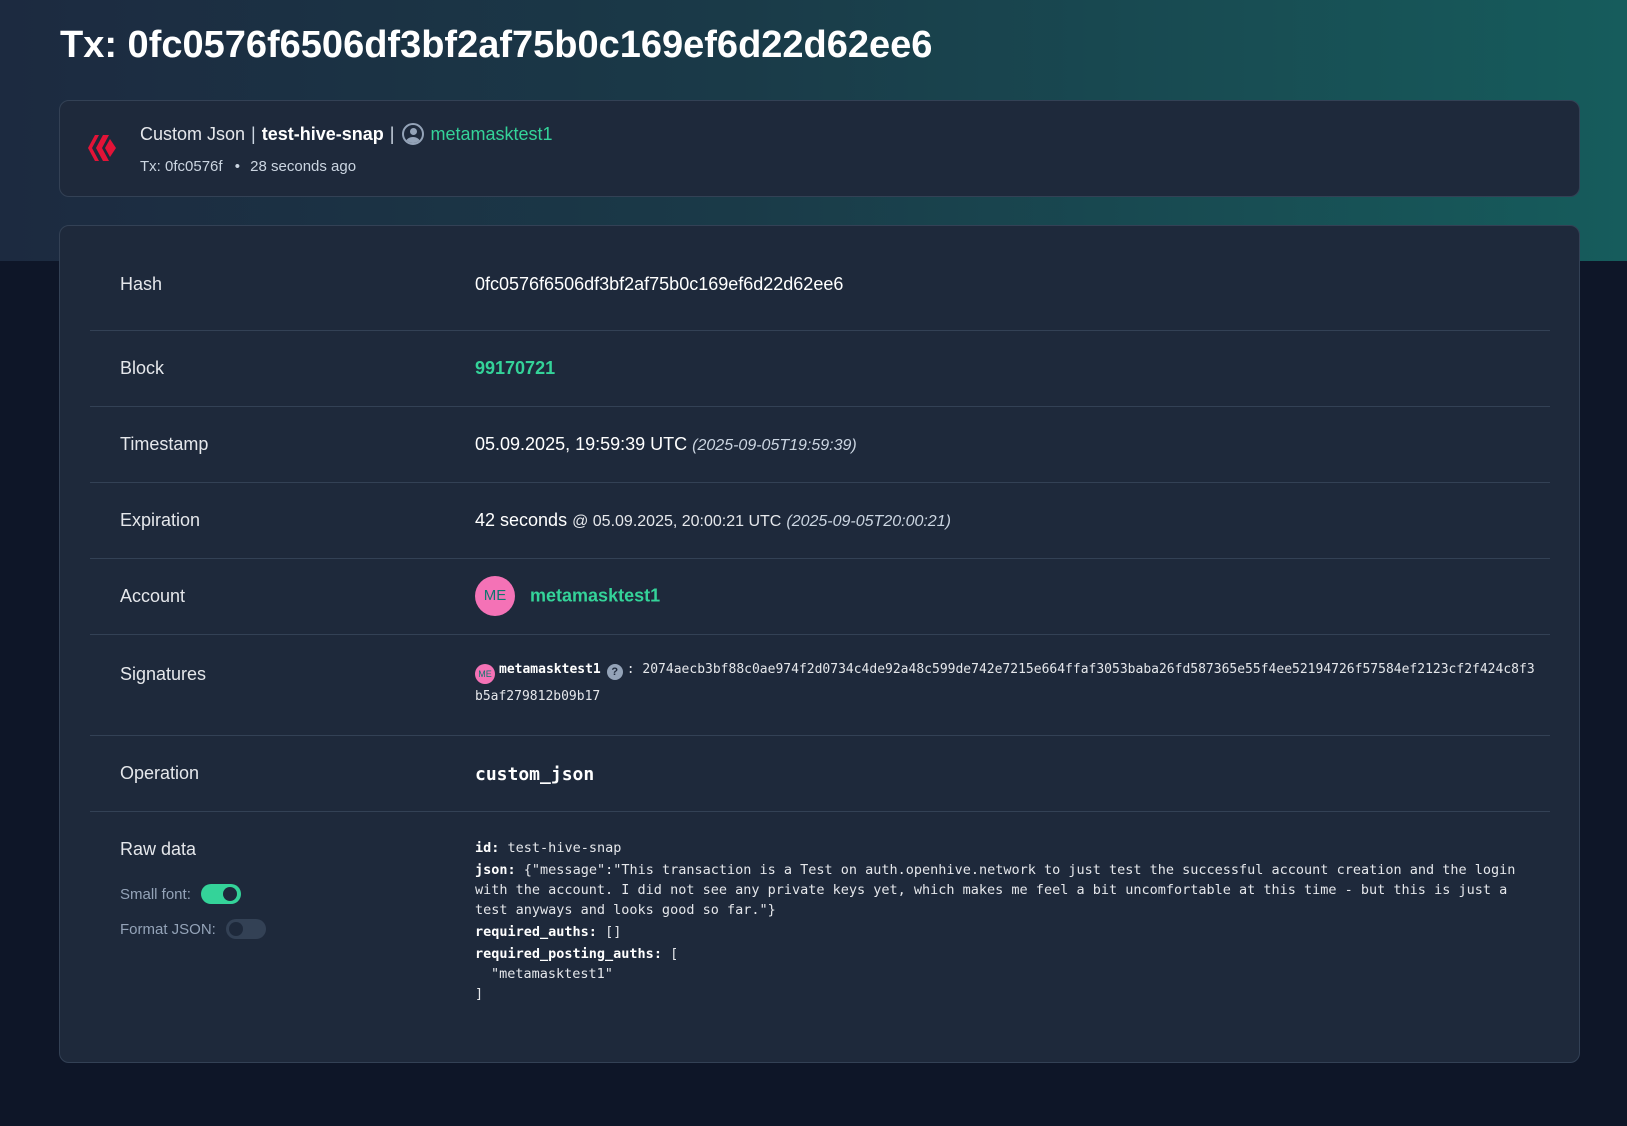  What do you see at coordinates (552, 974) in the screenshot?
I see `raw-value: "metamasktest1"` at bounding box center [552, 974].